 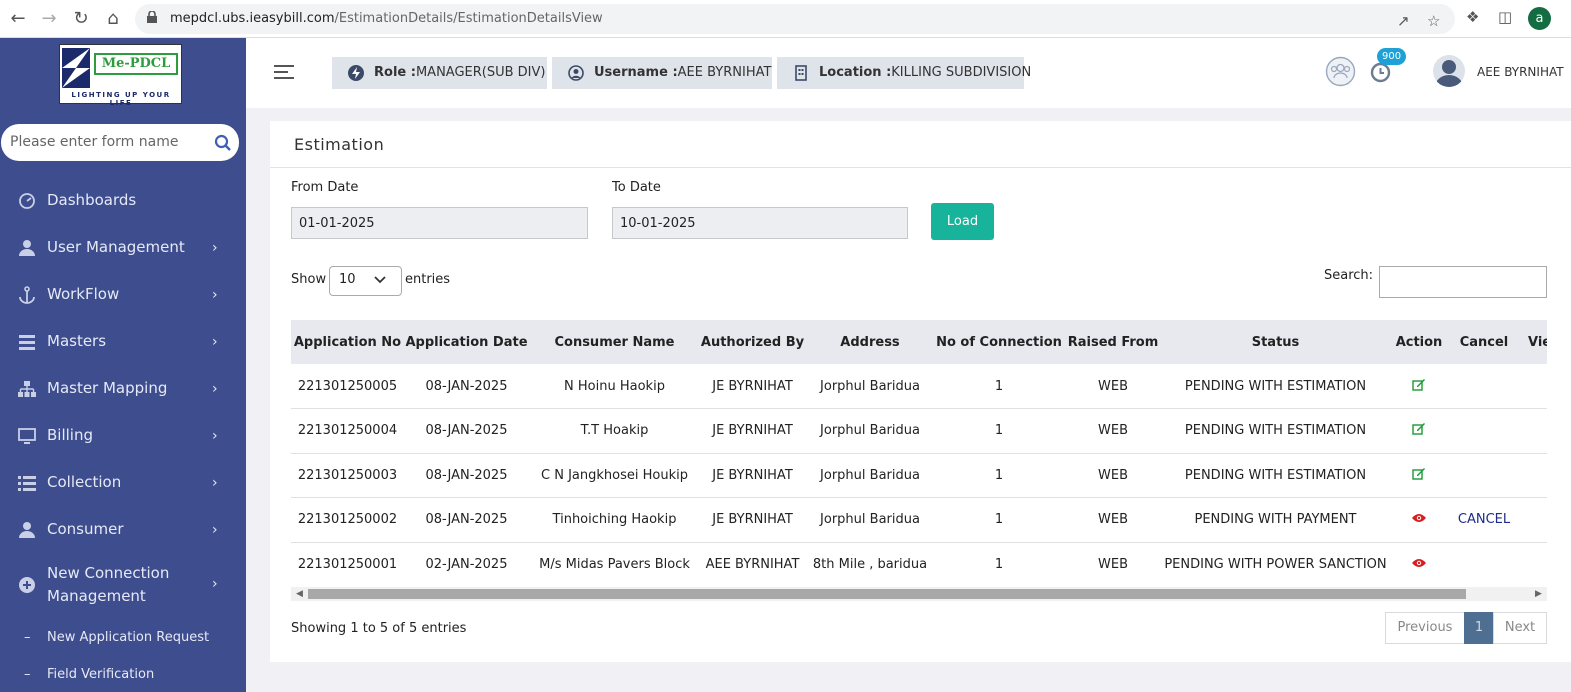 I want to click on scrollbar-thumb, so click(x=887, y=594).